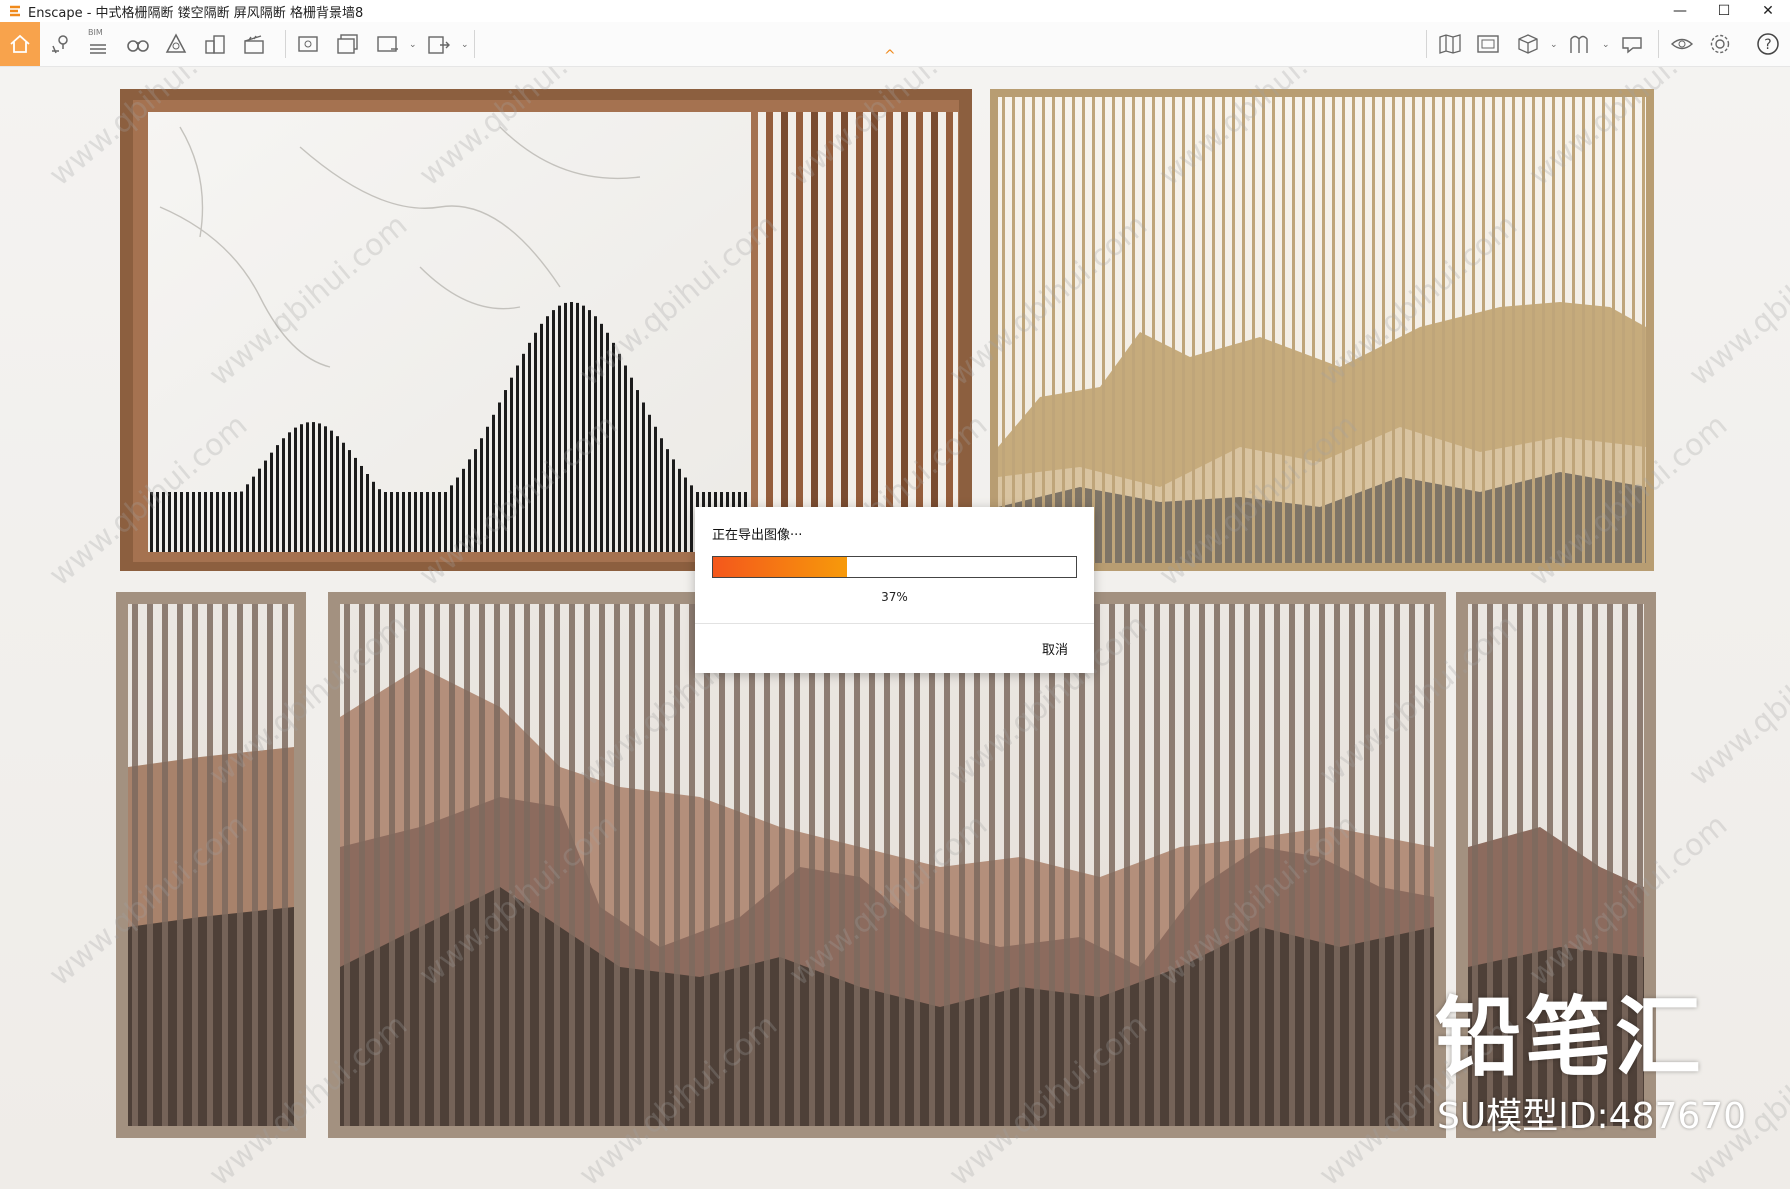 This screenshot has width=1790, height=1189. I want to click on batch-render-button, so click(348, 44).